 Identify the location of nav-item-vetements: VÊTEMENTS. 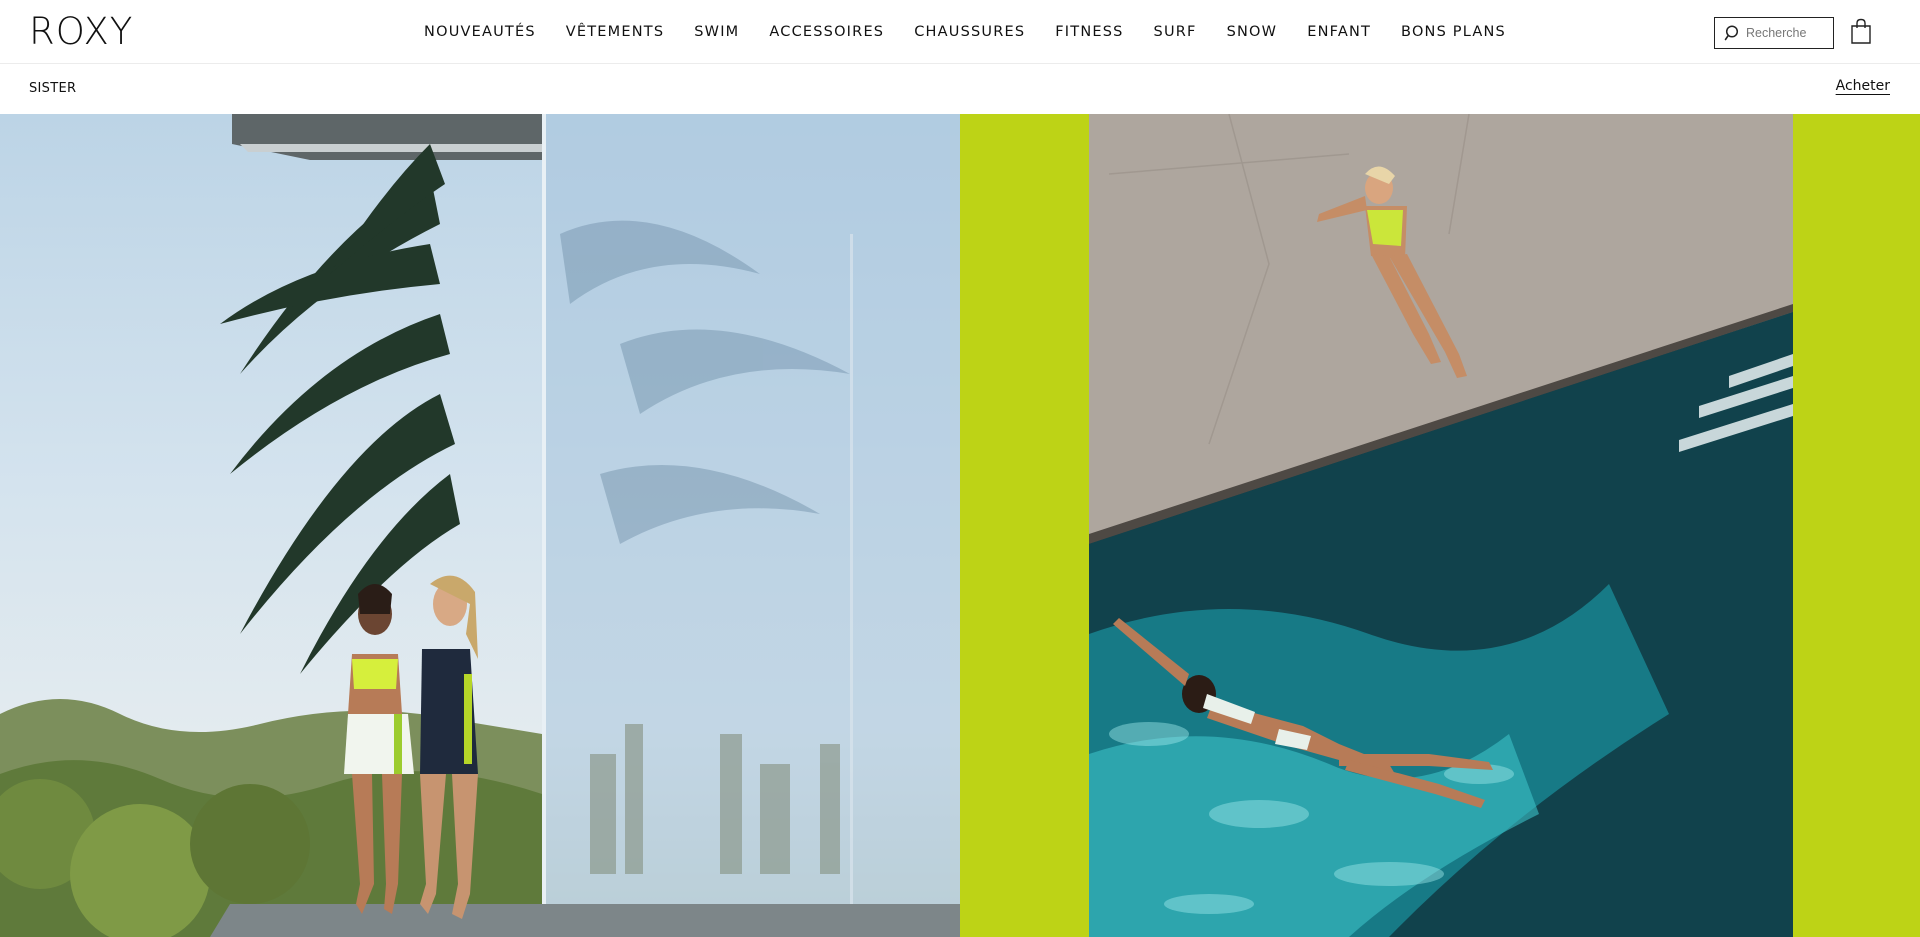
(615, 32).